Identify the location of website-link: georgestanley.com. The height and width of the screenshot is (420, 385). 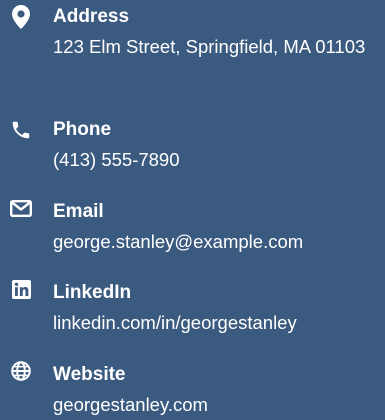
(215, 405).